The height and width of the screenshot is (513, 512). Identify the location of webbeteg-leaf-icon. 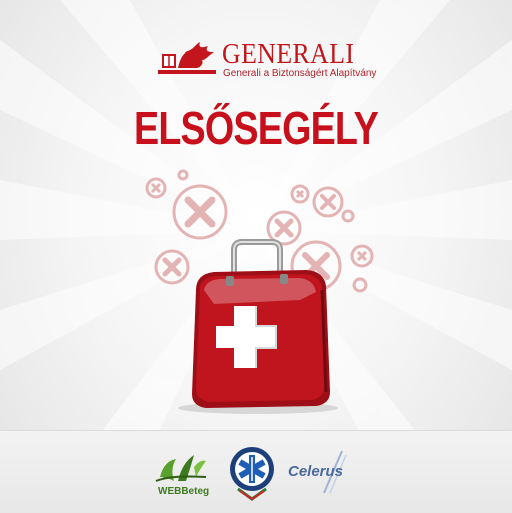
(181, 468).